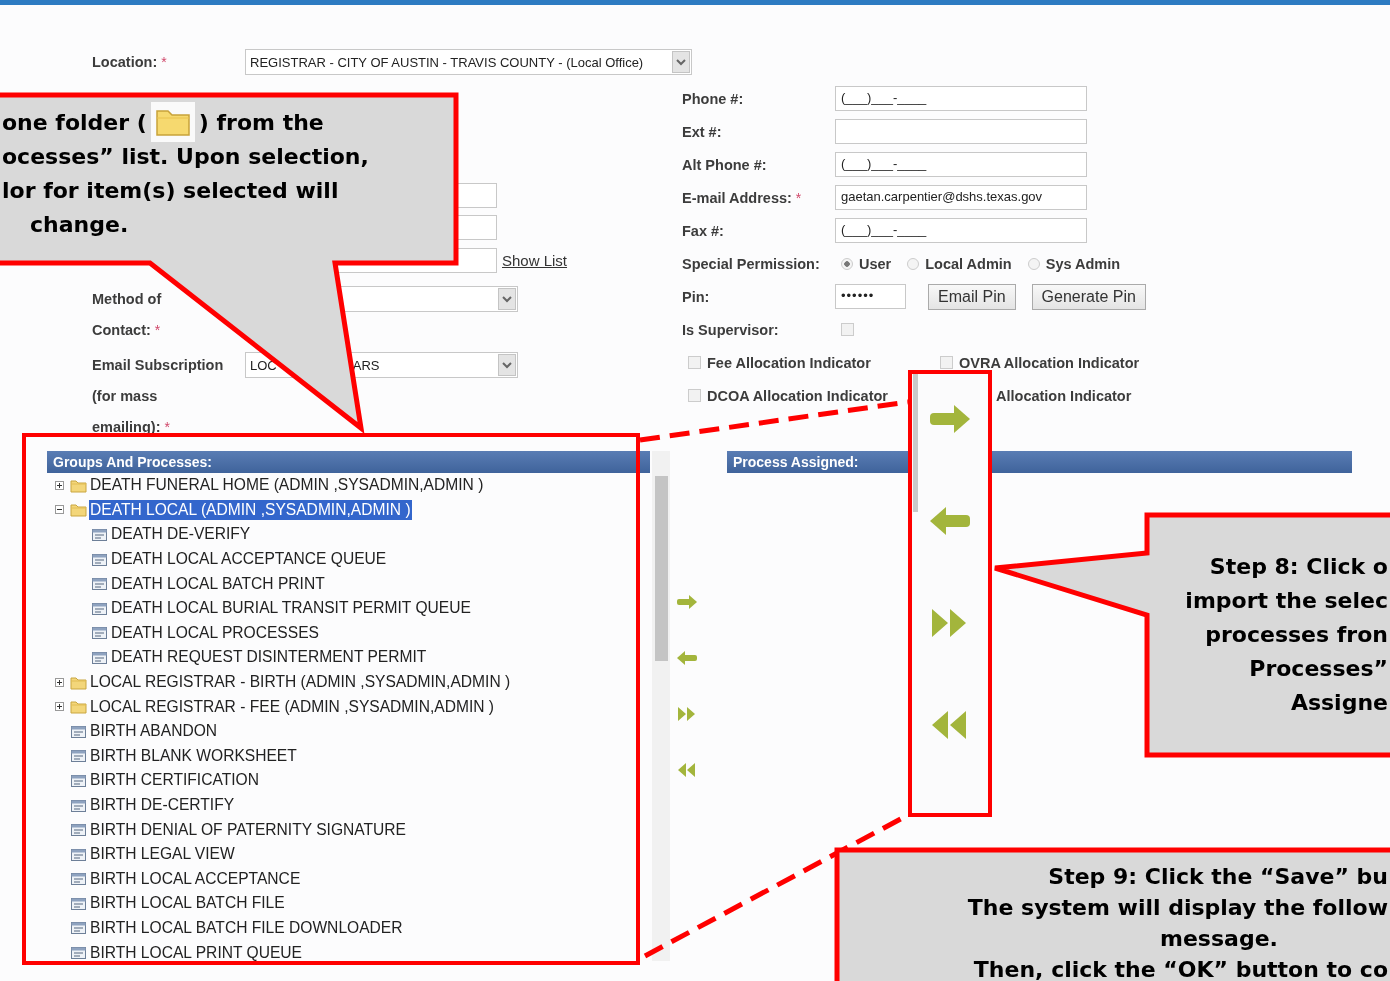  I want to click on tree-item: DEATH LOCAL BATCH PRINT, so click(218, 583).